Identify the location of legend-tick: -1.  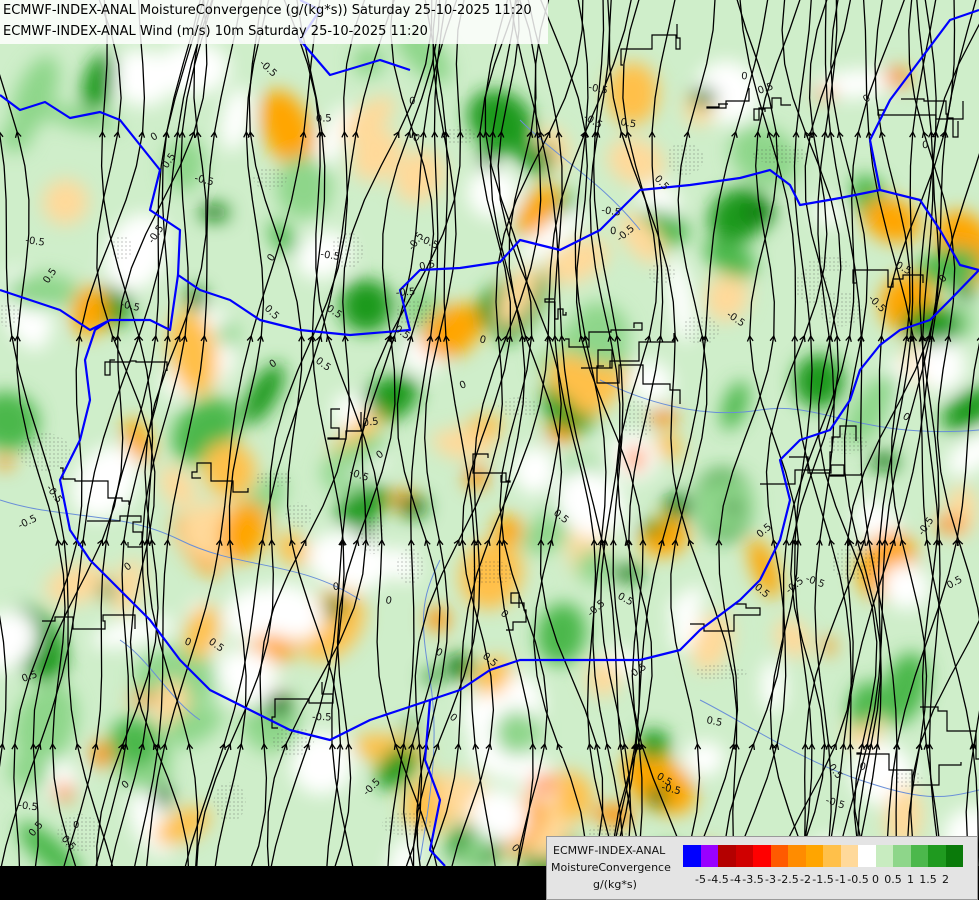
(840, 879).